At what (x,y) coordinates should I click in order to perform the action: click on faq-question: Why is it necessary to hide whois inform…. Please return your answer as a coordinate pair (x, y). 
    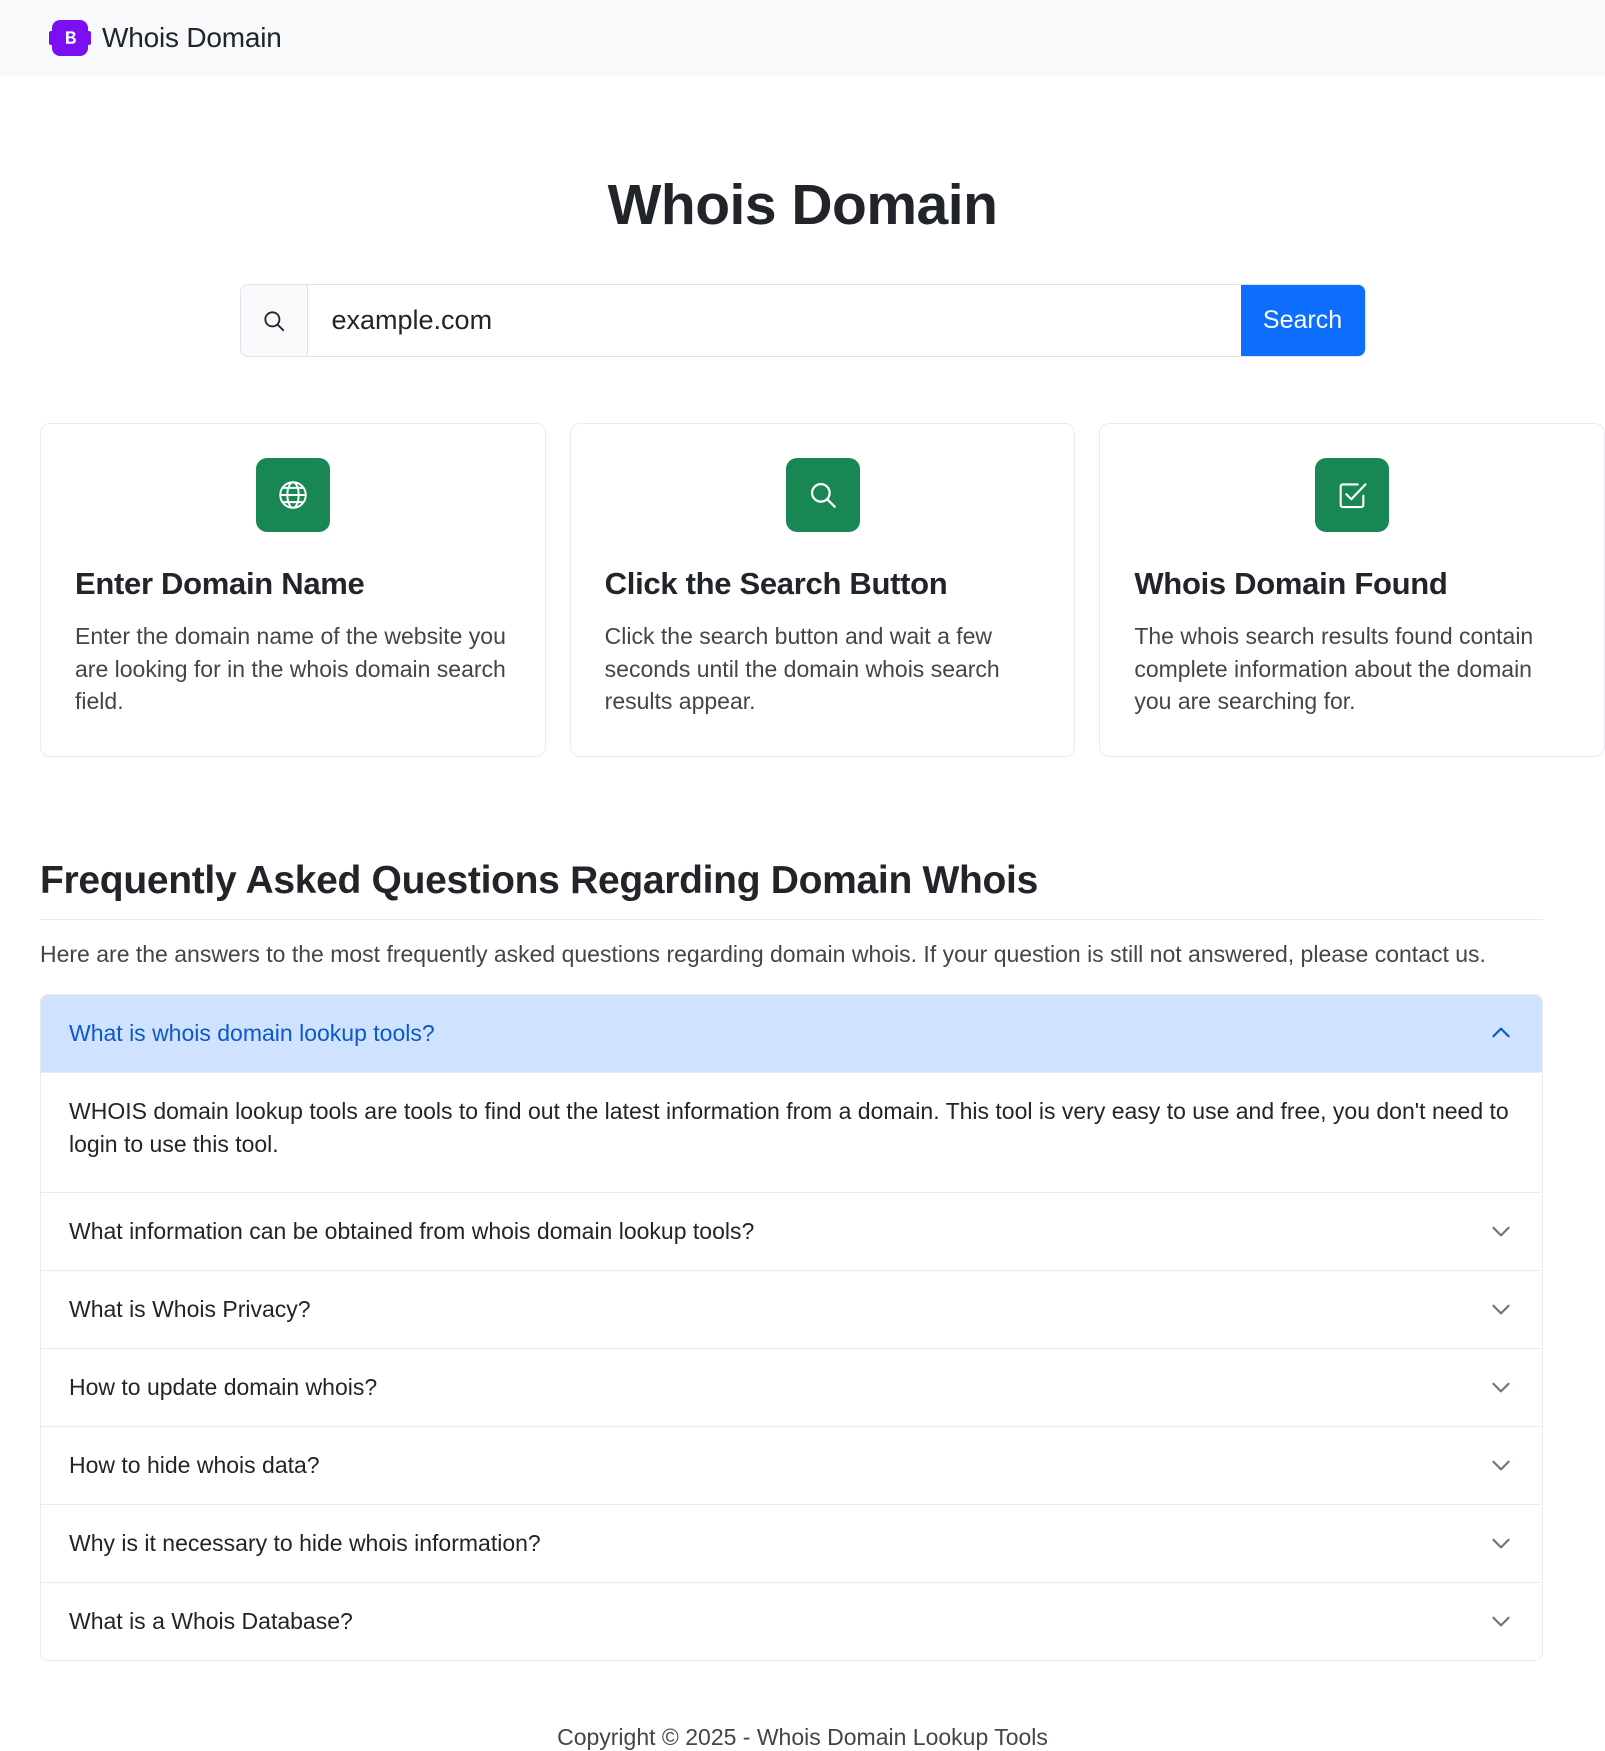
    Looking at the image, I should click on (305, 1542).